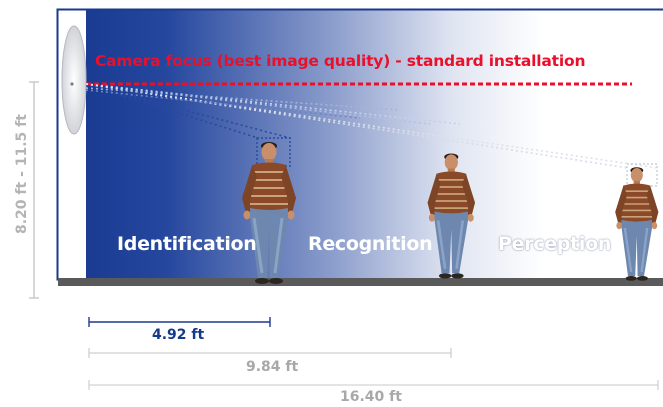 The height and width of the screenshot is (407, 663). What do you see at coordinates (22, 174) in the screenshot?
I see `height-range-label: 8.20 ft - 11.5 ft` at bounding box center [22, 174].